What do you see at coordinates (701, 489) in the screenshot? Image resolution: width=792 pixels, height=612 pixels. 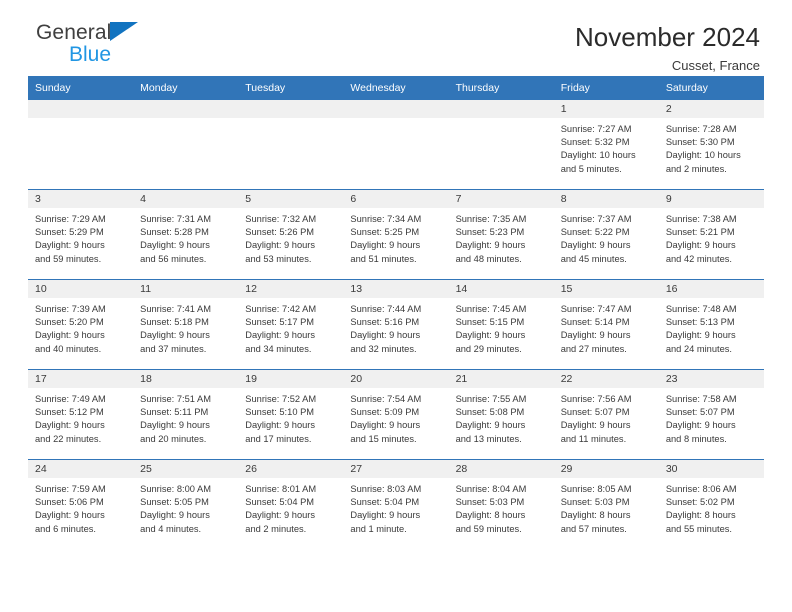 I see `day-detail-line: Sunrise: 8:06 AM` at bounding box center [701, 489].